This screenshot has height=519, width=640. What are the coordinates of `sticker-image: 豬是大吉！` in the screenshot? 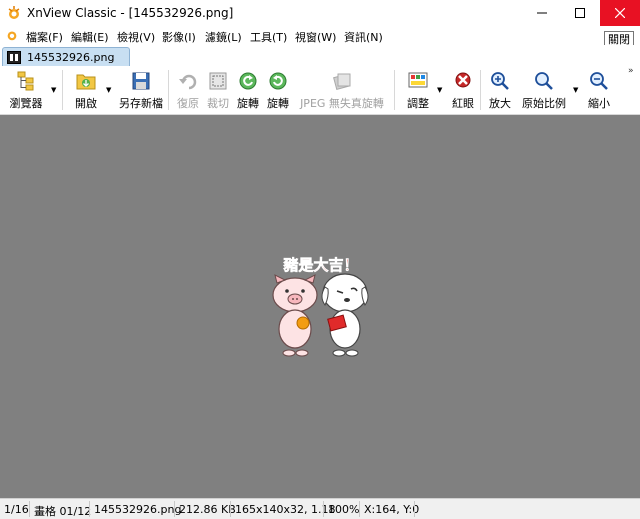 It's located at (320, 306).